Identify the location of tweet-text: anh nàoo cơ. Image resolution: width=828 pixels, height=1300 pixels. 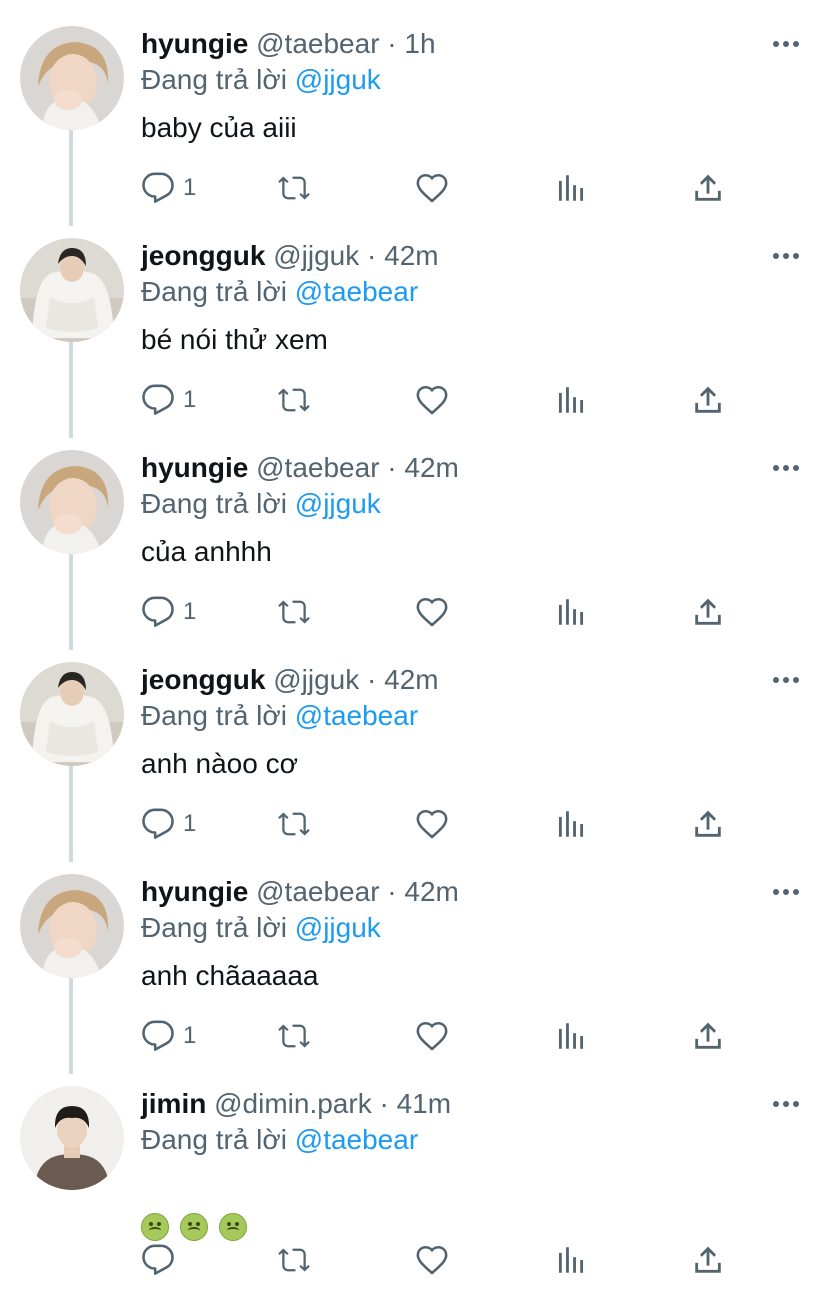
(219, 763).